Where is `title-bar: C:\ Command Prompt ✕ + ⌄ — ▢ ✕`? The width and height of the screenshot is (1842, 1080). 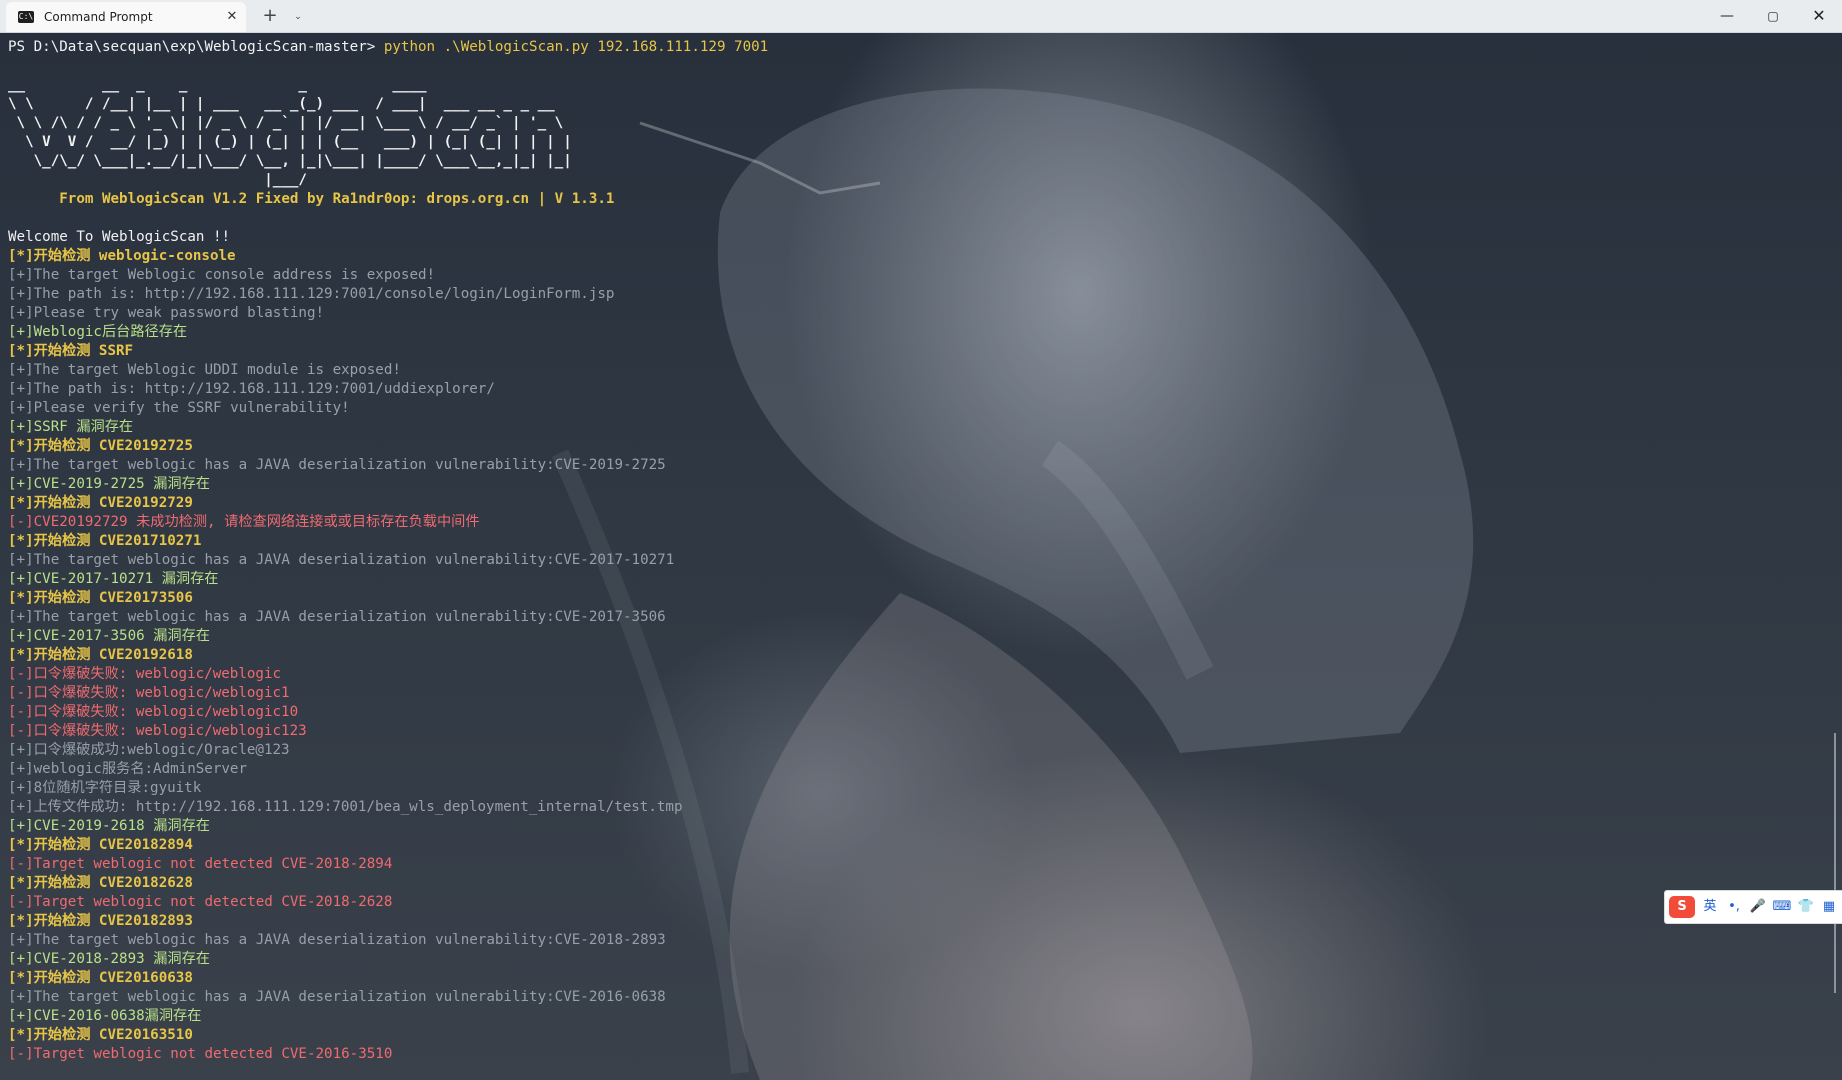
title-bar: C:\ Command Prompt ✕ + ⌄ — ▢ ✕ is located at coordinates (921, 16).